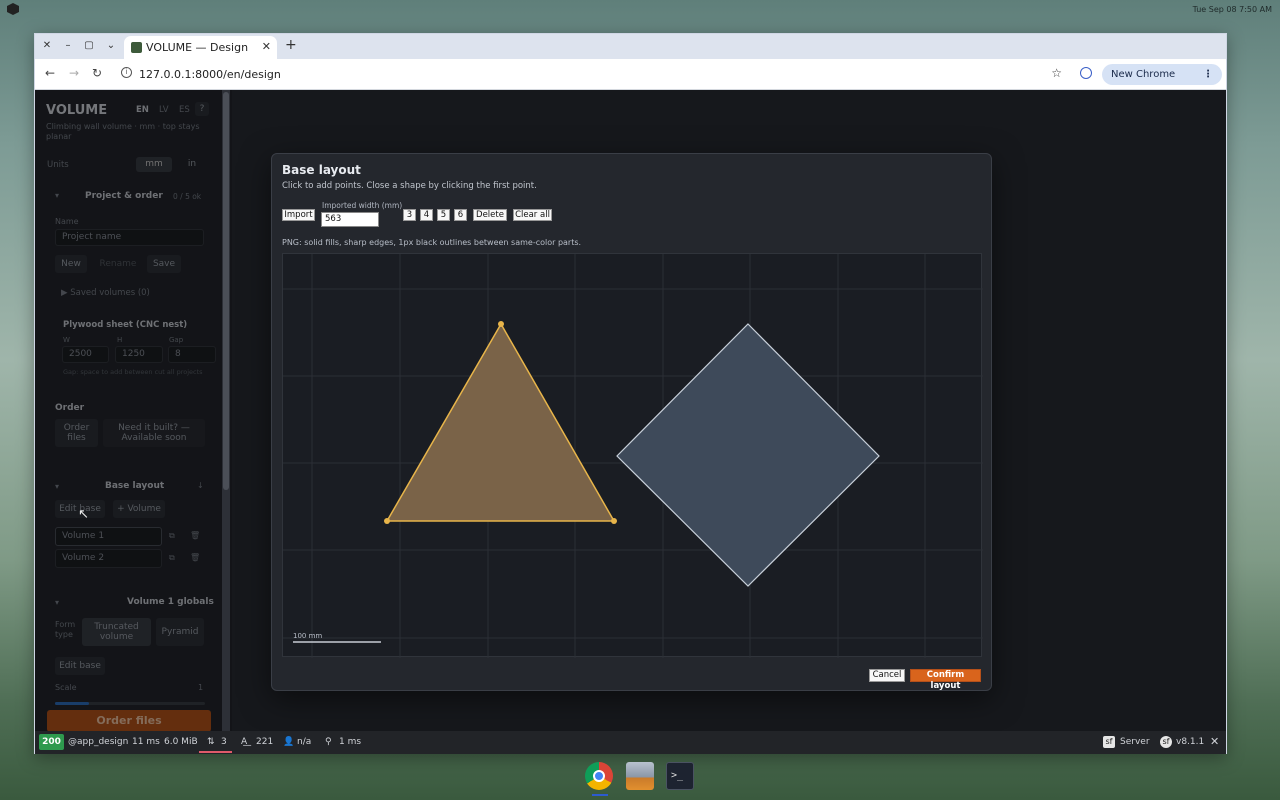 The image size is (1280, 800). Describe the element at coordinates (264, 742) in the screenshot. I see `translation-count: 221` at that location.